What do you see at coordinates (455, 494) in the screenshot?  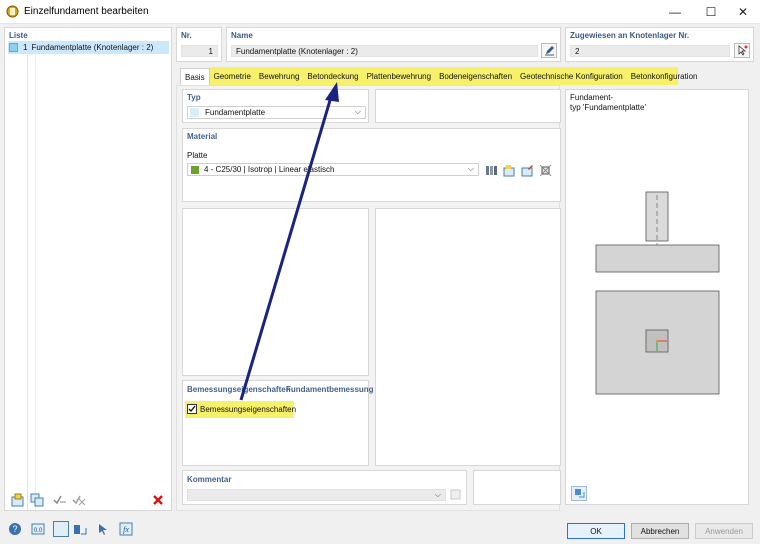 I see `comment-edit-icon` at bounding box center [455, 494].